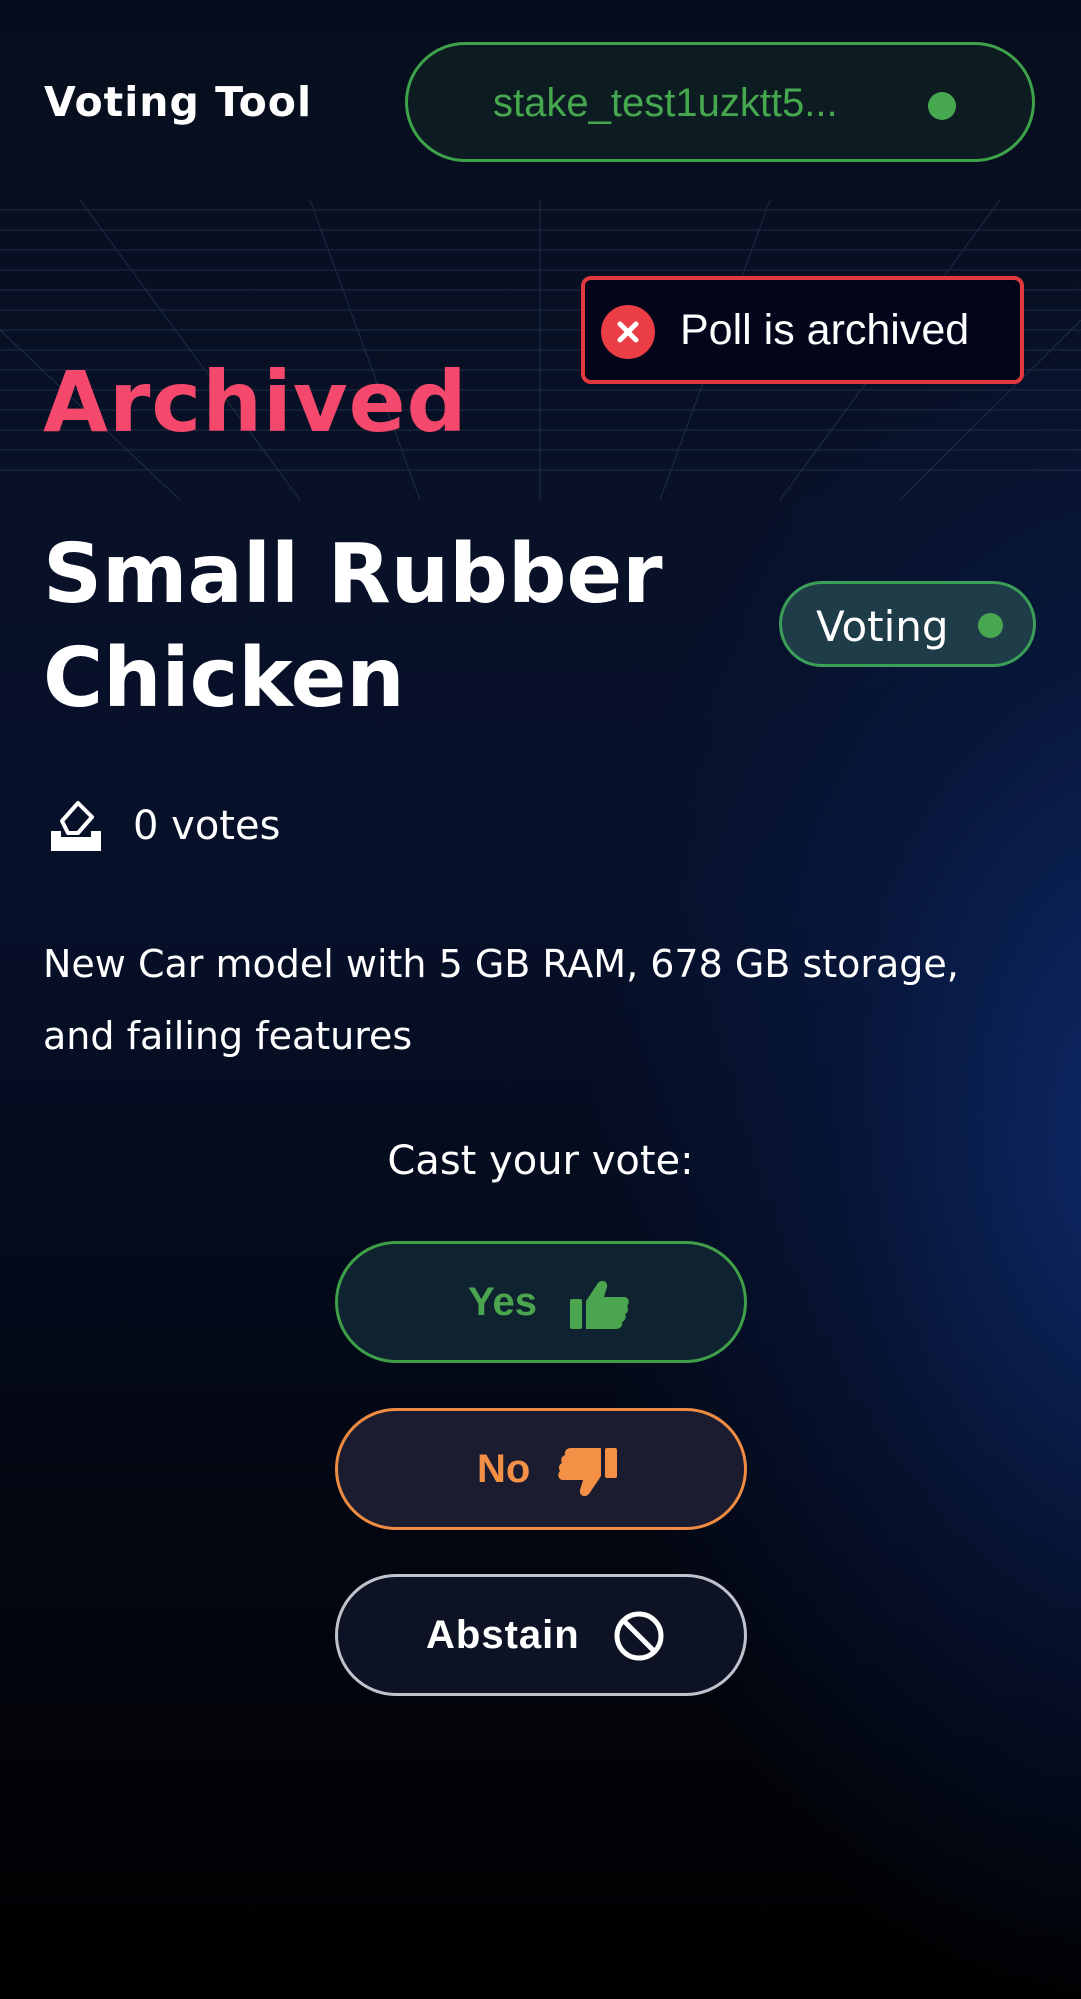 The image size is (1081, 1999). I want to click on close-circle-icon, so click(628, 332).